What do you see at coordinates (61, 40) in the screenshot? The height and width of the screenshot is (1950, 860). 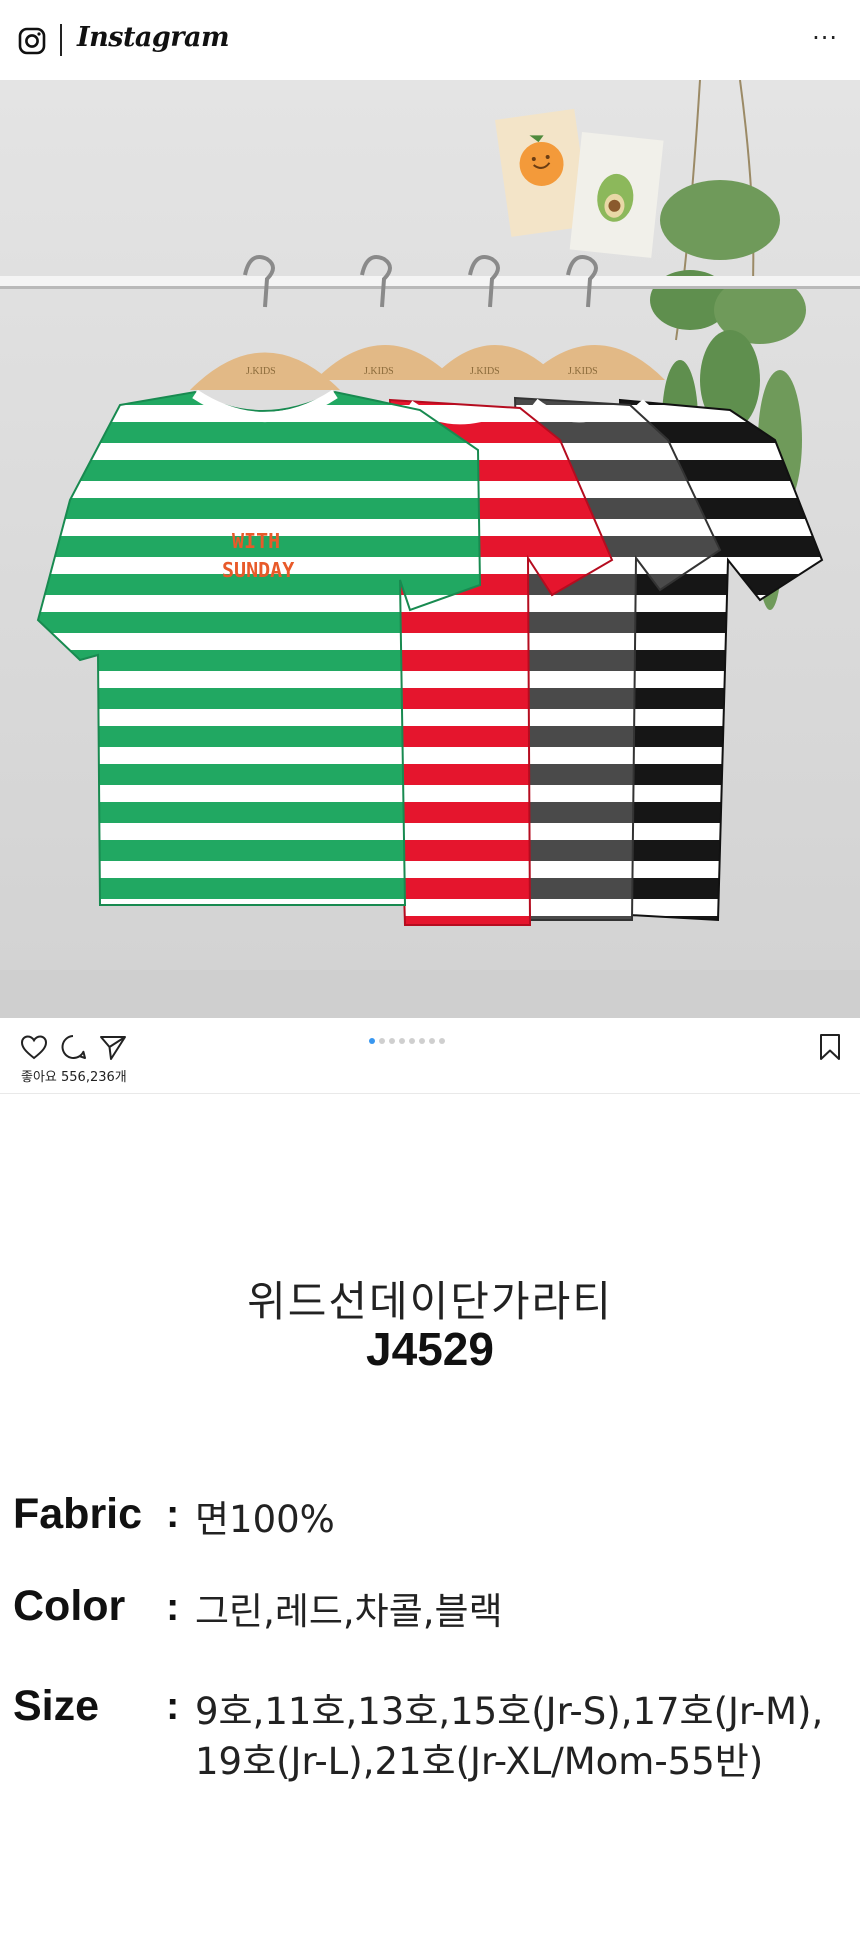 I see `header-divider` at bounding box center [61, 40].